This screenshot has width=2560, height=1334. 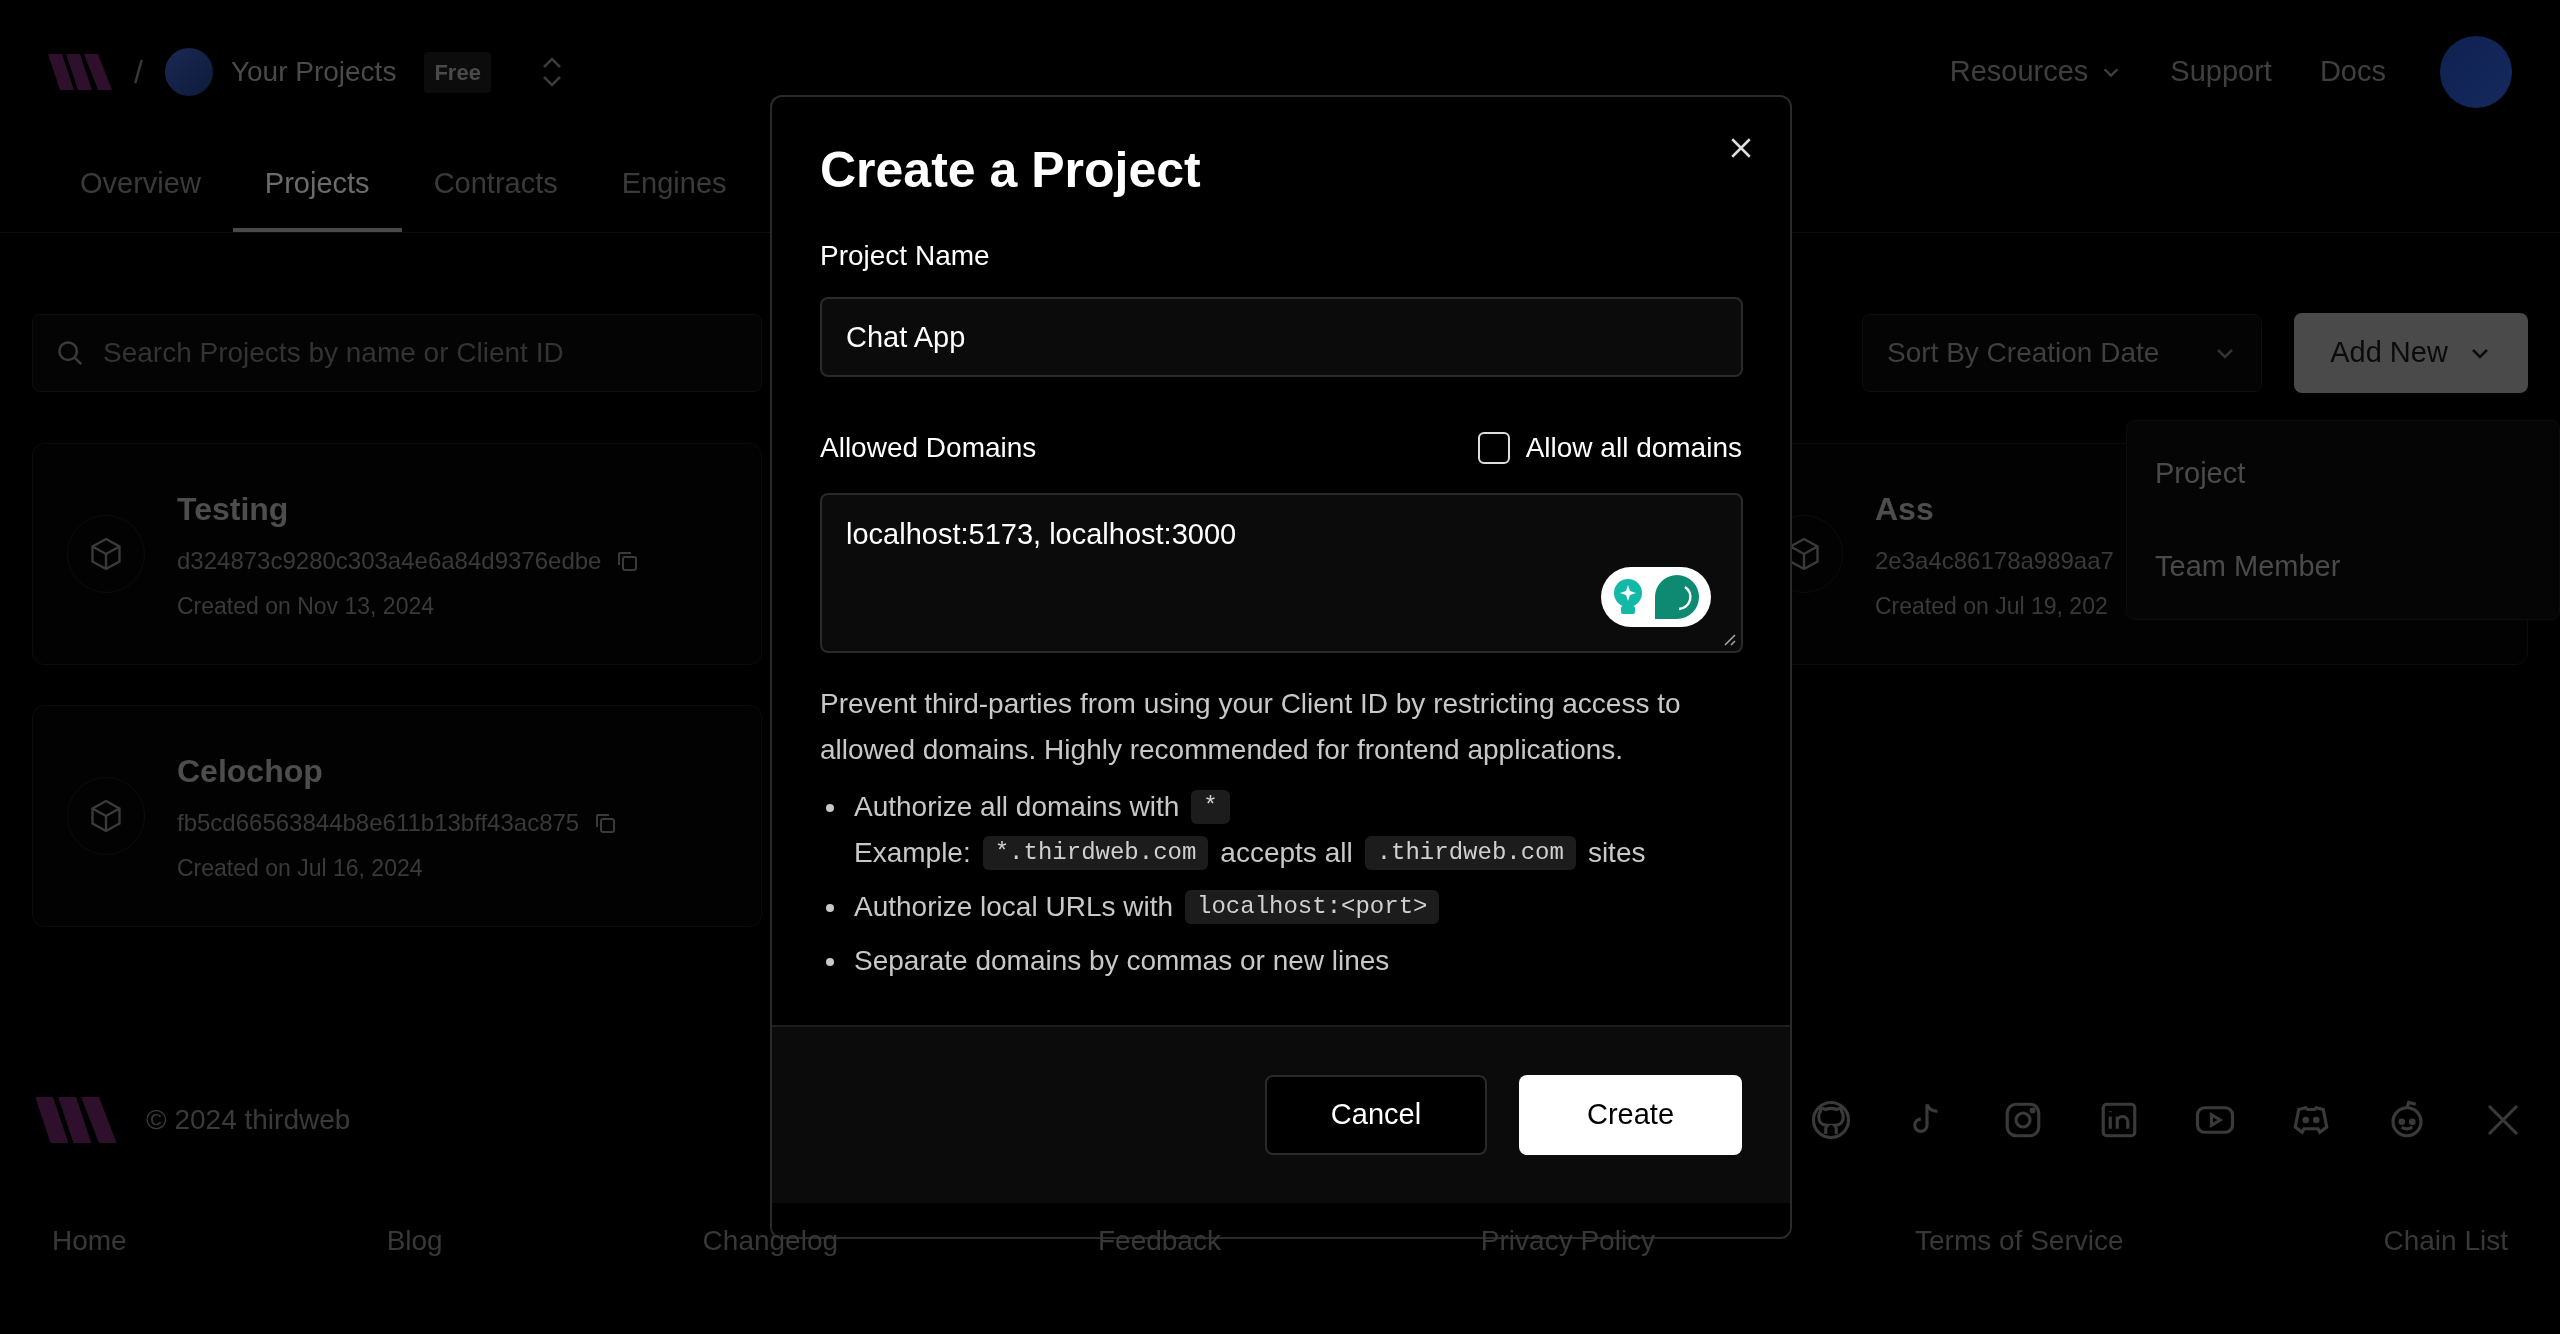 I want to click on field-label: Allowed Domains, so click(x=928, y=448).